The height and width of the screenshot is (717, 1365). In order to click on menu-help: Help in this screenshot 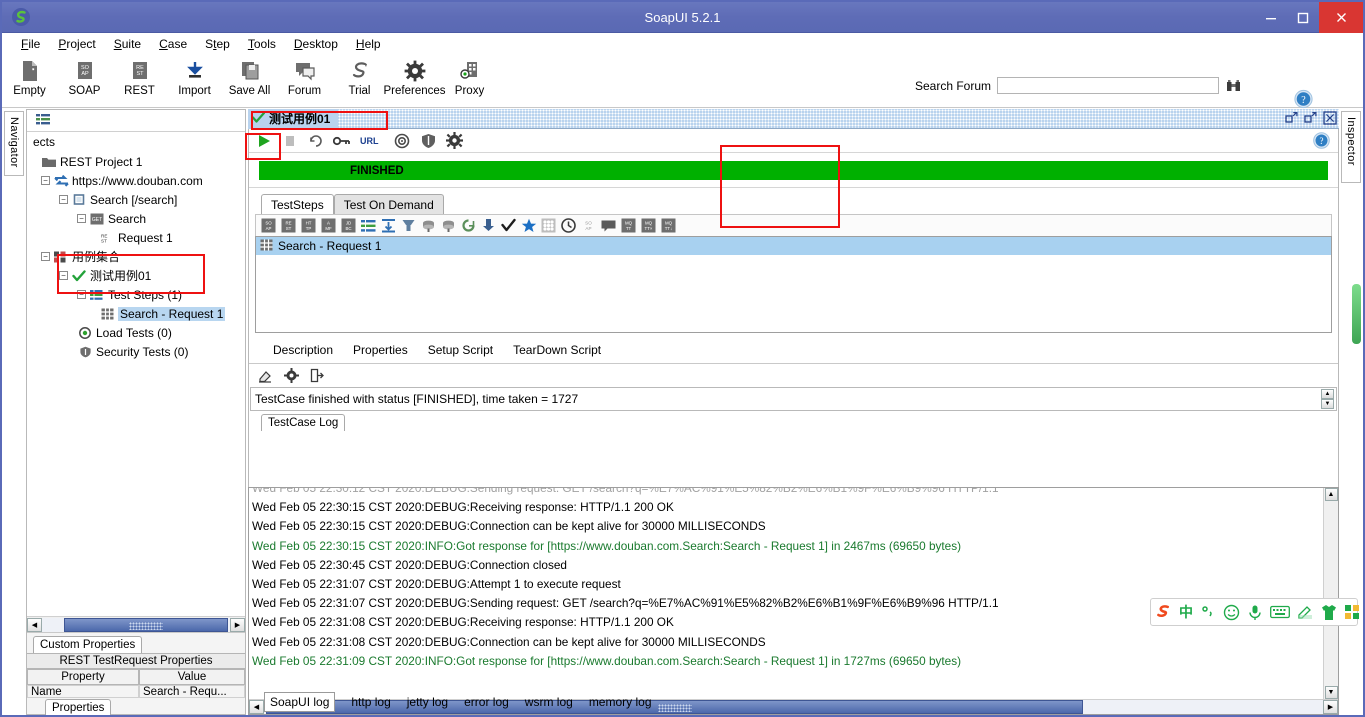, I will do `click(368, 44)`.